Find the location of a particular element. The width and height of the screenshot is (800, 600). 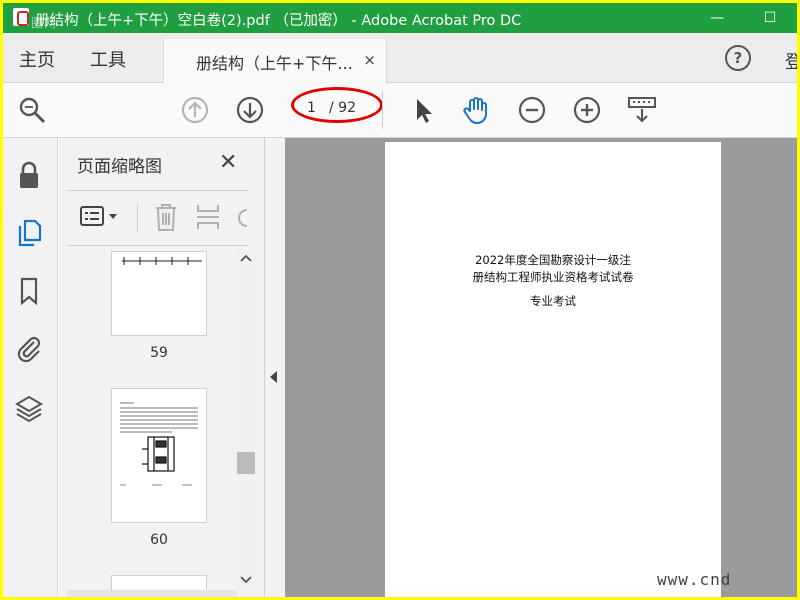

left-rail is located at coordinates (30, 367).